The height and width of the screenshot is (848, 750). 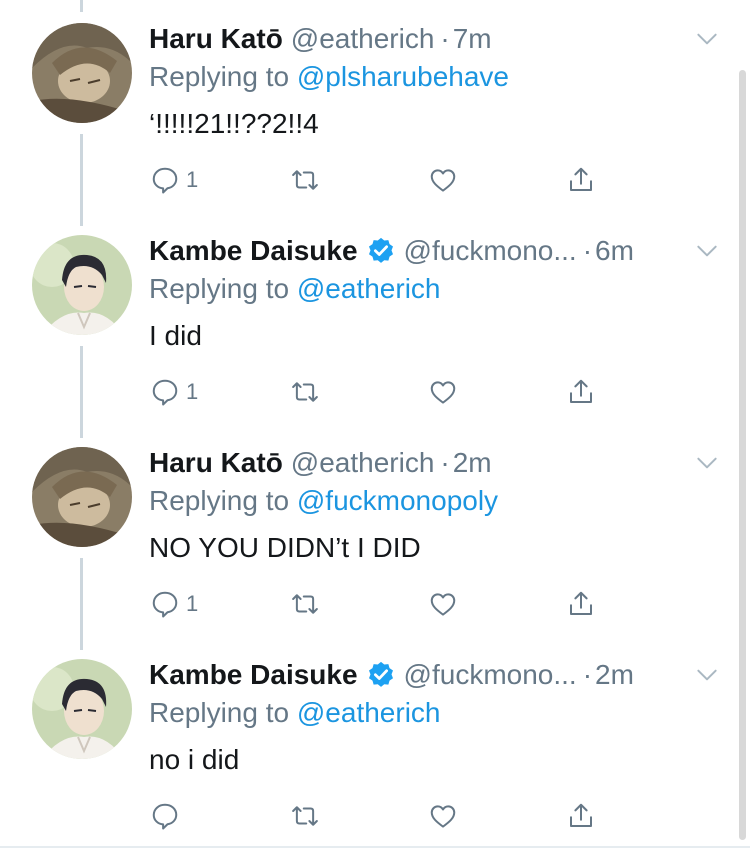 I want to click on scrollbar, so click(x=742, y=455).